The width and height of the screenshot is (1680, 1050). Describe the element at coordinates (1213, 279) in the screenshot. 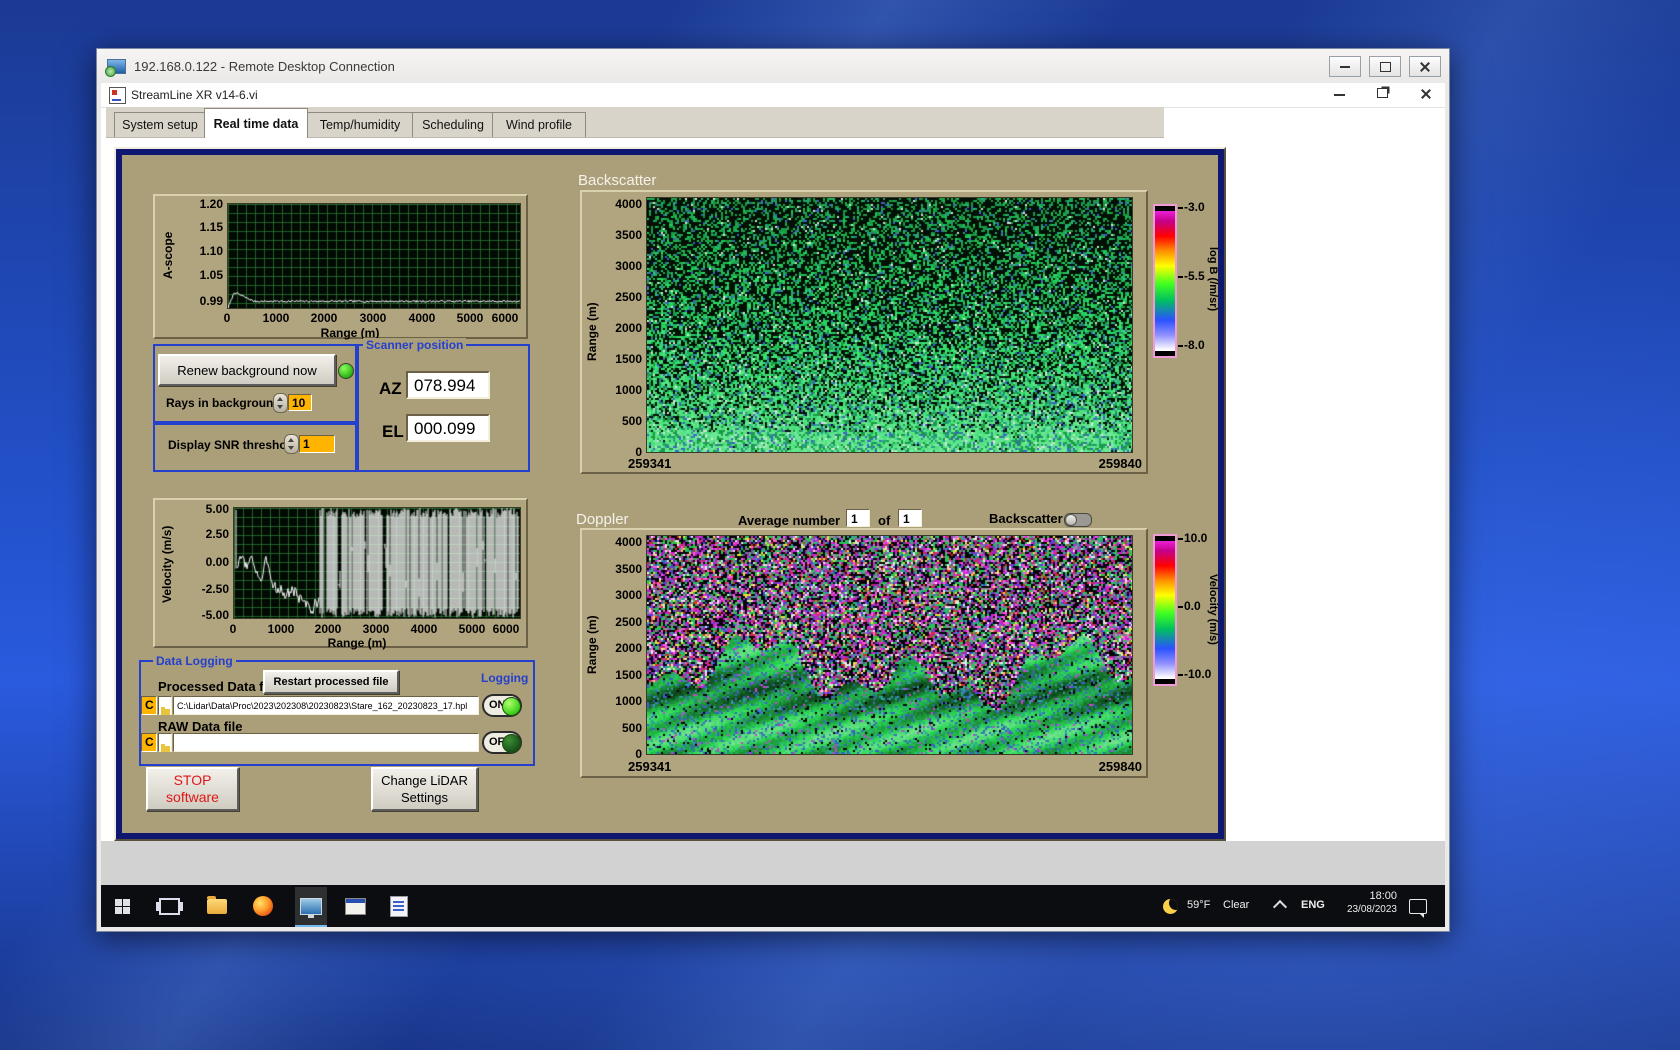

I see `backscatter-colorbar-label: log B (/m/sr)` at that location.